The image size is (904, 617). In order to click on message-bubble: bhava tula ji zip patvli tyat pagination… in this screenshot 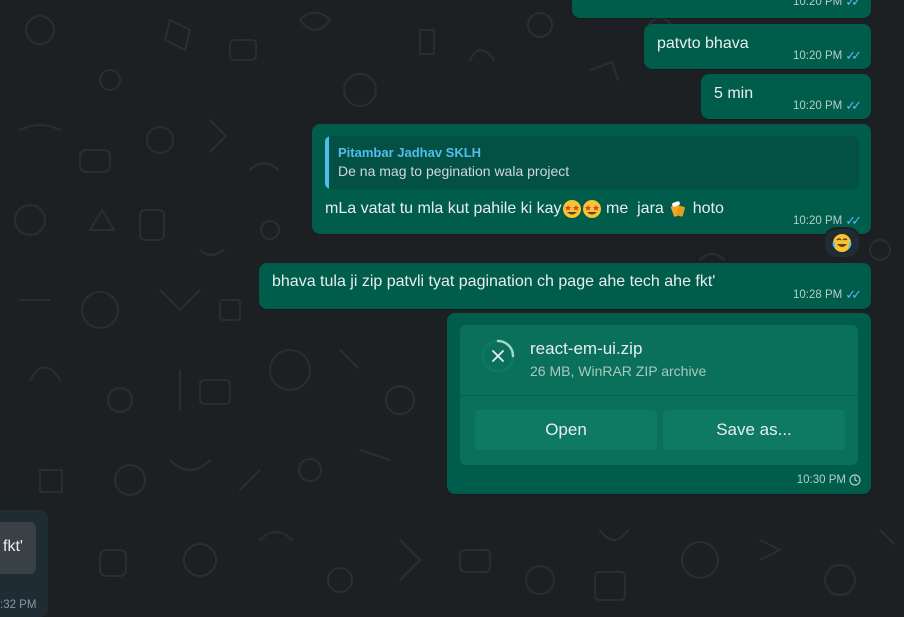, I will do `click(565, 286)`.